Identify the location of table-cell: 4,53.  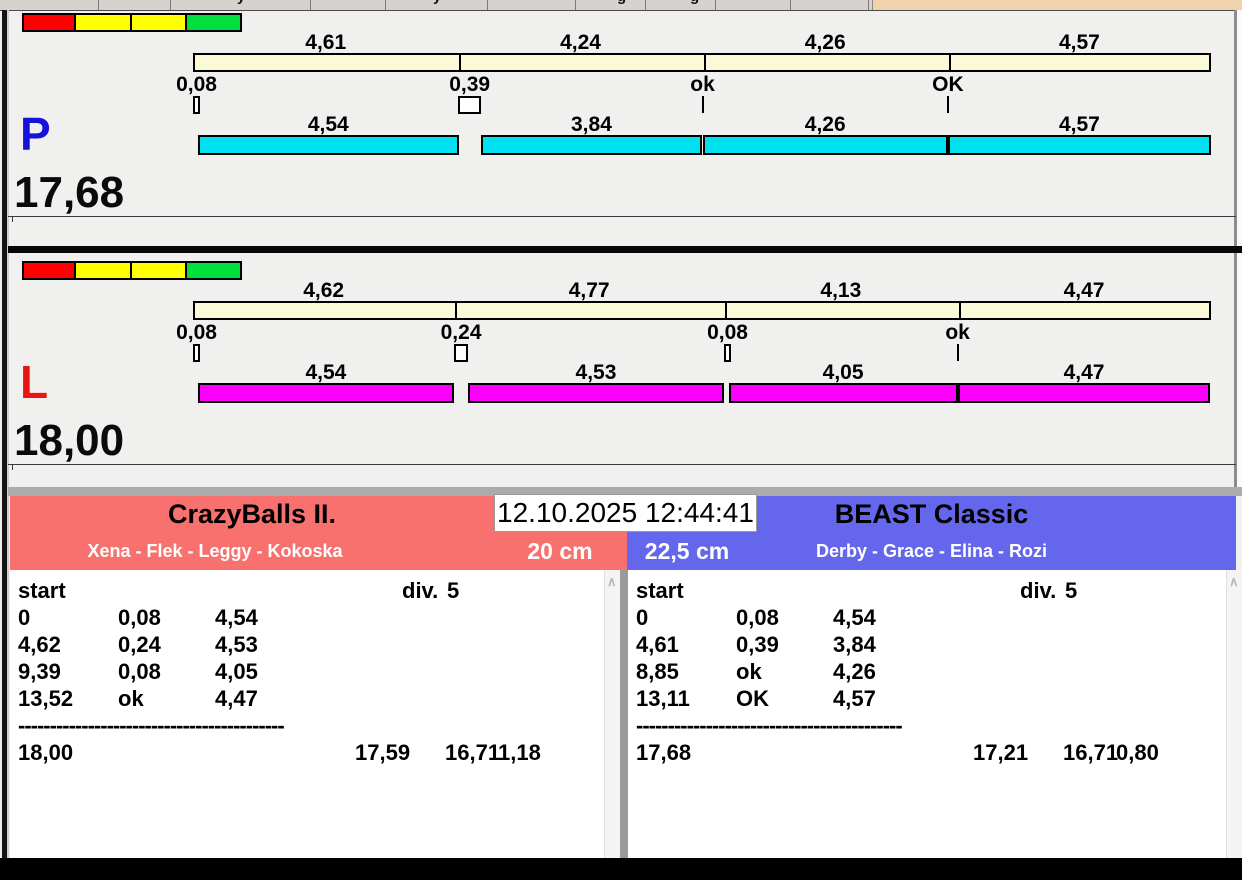
(236, 644).